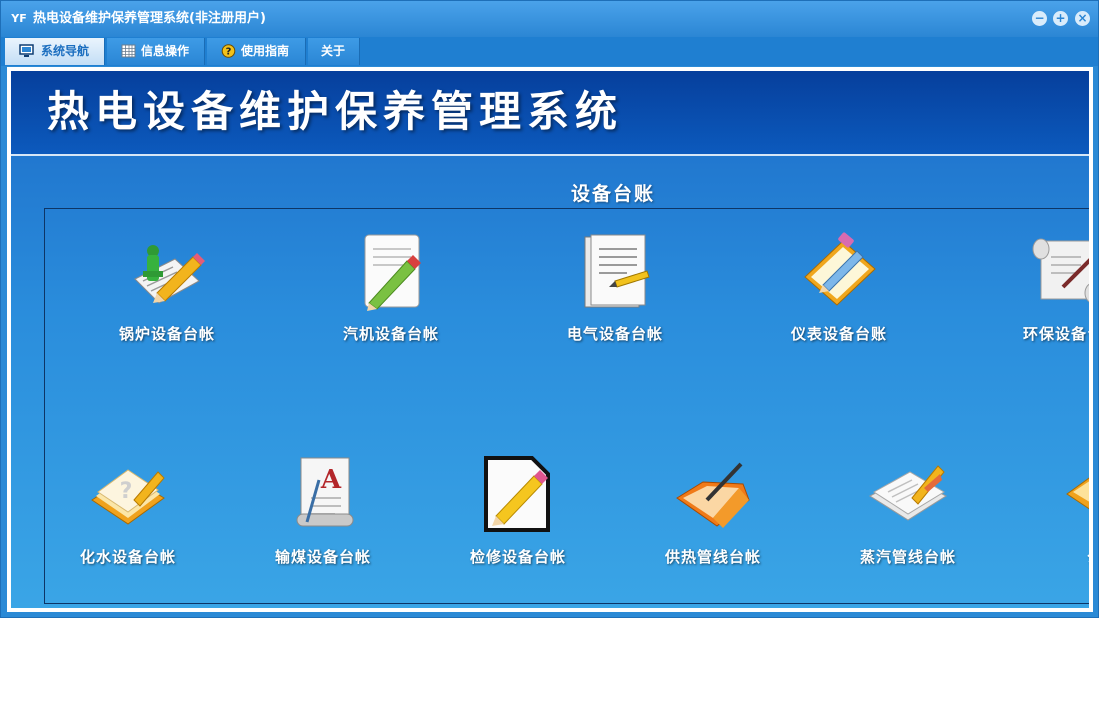 This screenshot has height=723, width=1099. Describe the element at coordinates (149, 18) in the screenshot. I see `window-title: 热电设备维护保养管理系统(非注册用户)` at that location.